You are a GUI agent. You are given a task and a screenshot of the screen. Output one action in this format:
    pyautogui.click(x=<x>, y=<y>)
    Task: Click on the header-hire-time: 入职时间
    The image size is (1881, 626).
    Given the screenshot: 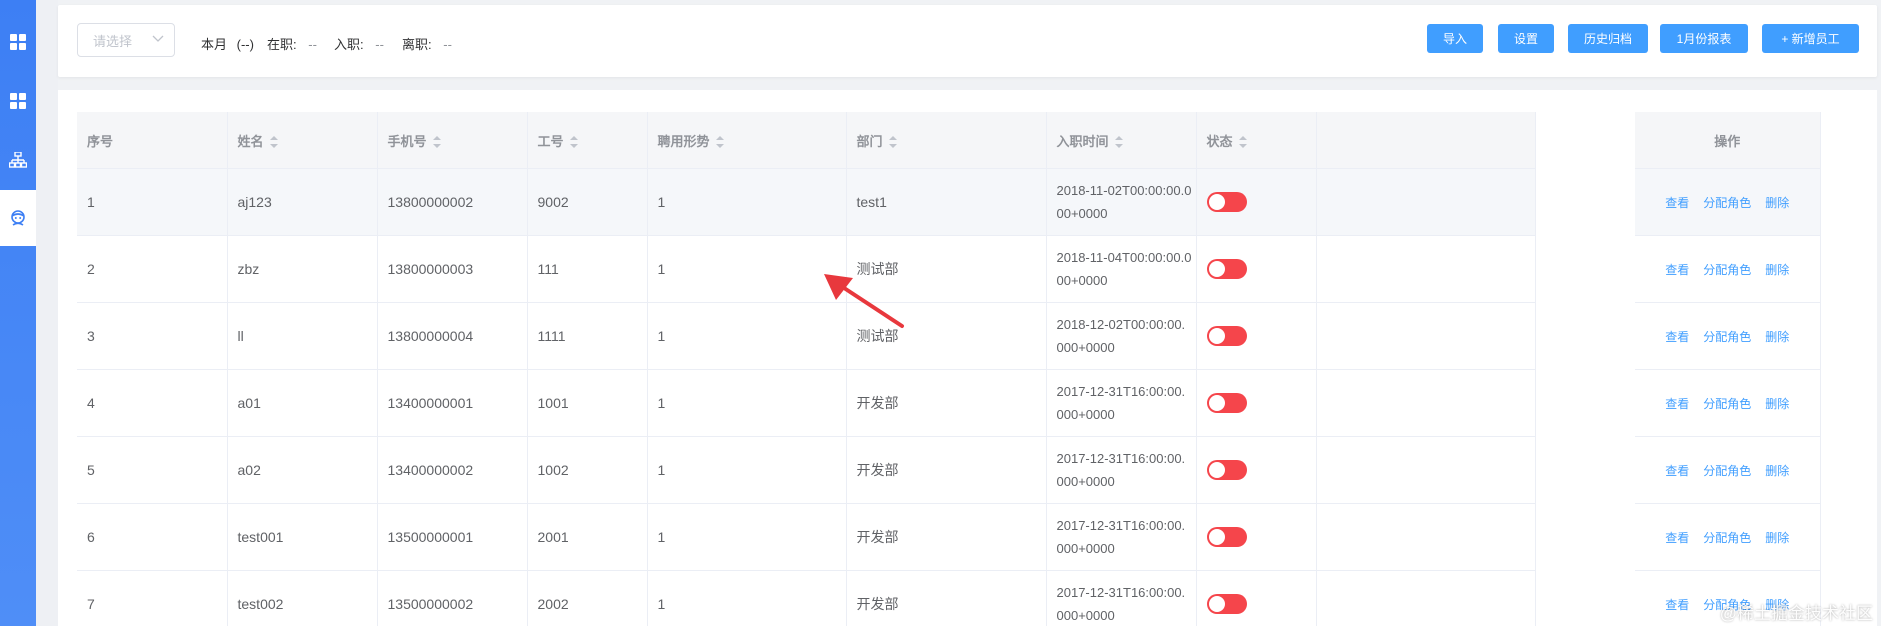 What is the action you would take?
    pyautogui.click(x=1121, y=140)
    